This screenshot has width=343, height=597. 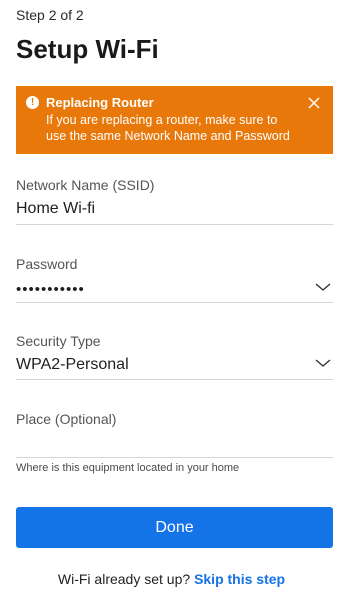 I want to click on ssid-underline, so click(x=174, y=224).